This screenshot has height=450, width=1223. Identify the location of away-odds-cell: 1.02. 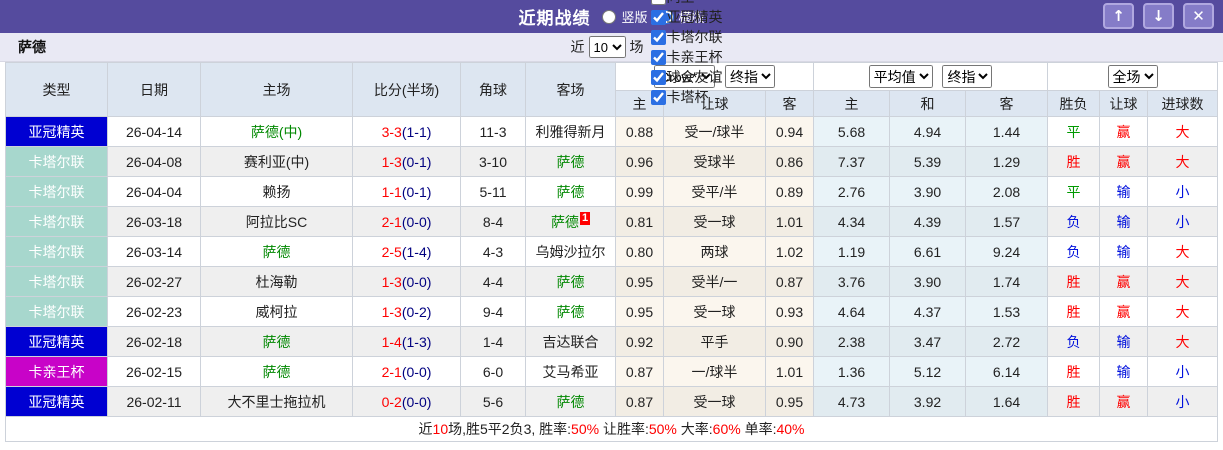
(789, 251).